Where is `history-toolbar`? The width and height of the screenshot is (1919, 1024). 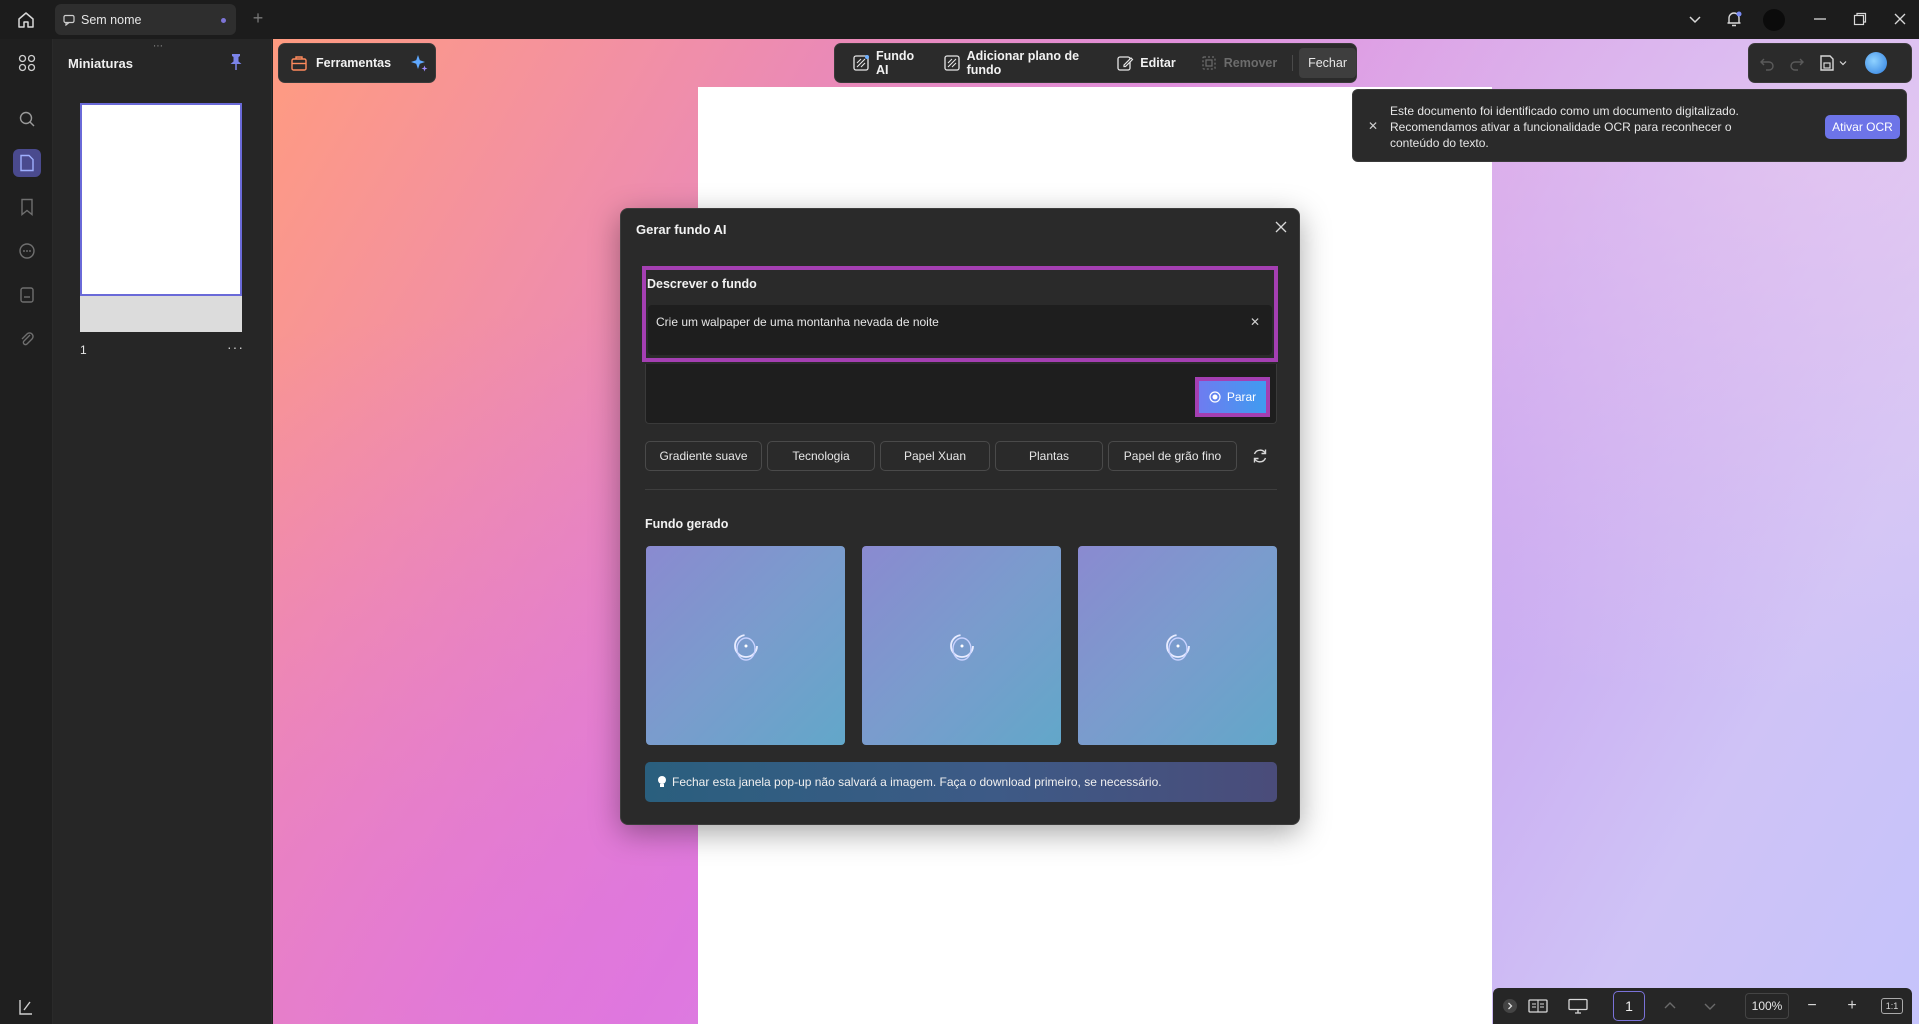
history-toolbar is located at coordinates (1830, 63).